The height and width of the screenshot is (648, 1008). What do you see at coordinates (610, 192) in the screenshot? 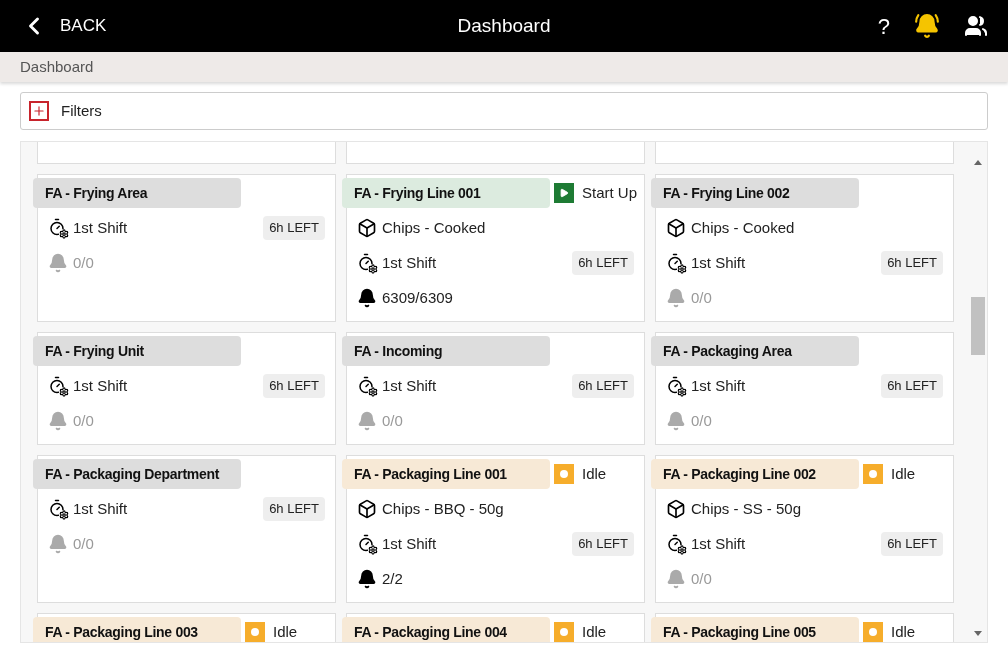
I see `status-label: Start Up` at bounding box center [610, 192].